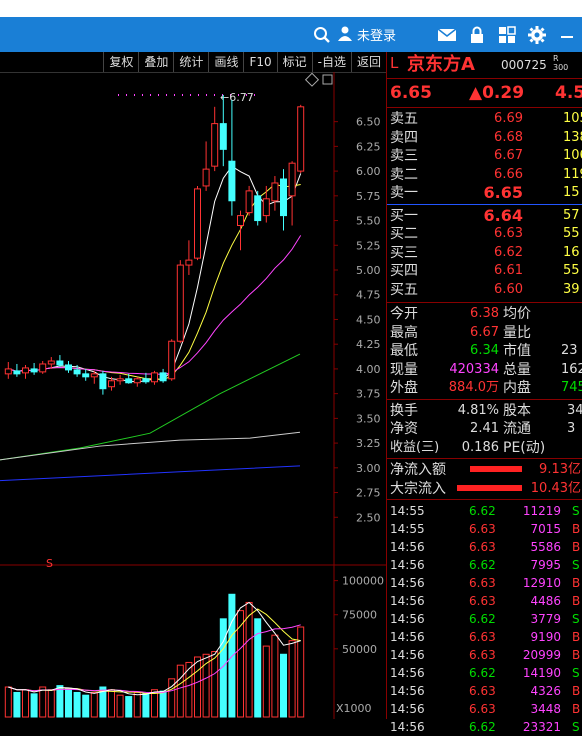 The image size is (582, 736). What do you see at coordinates (368, 493) in the screenshot?
I see `price-tick-label: 2.75` at bounding box center [368, 493].